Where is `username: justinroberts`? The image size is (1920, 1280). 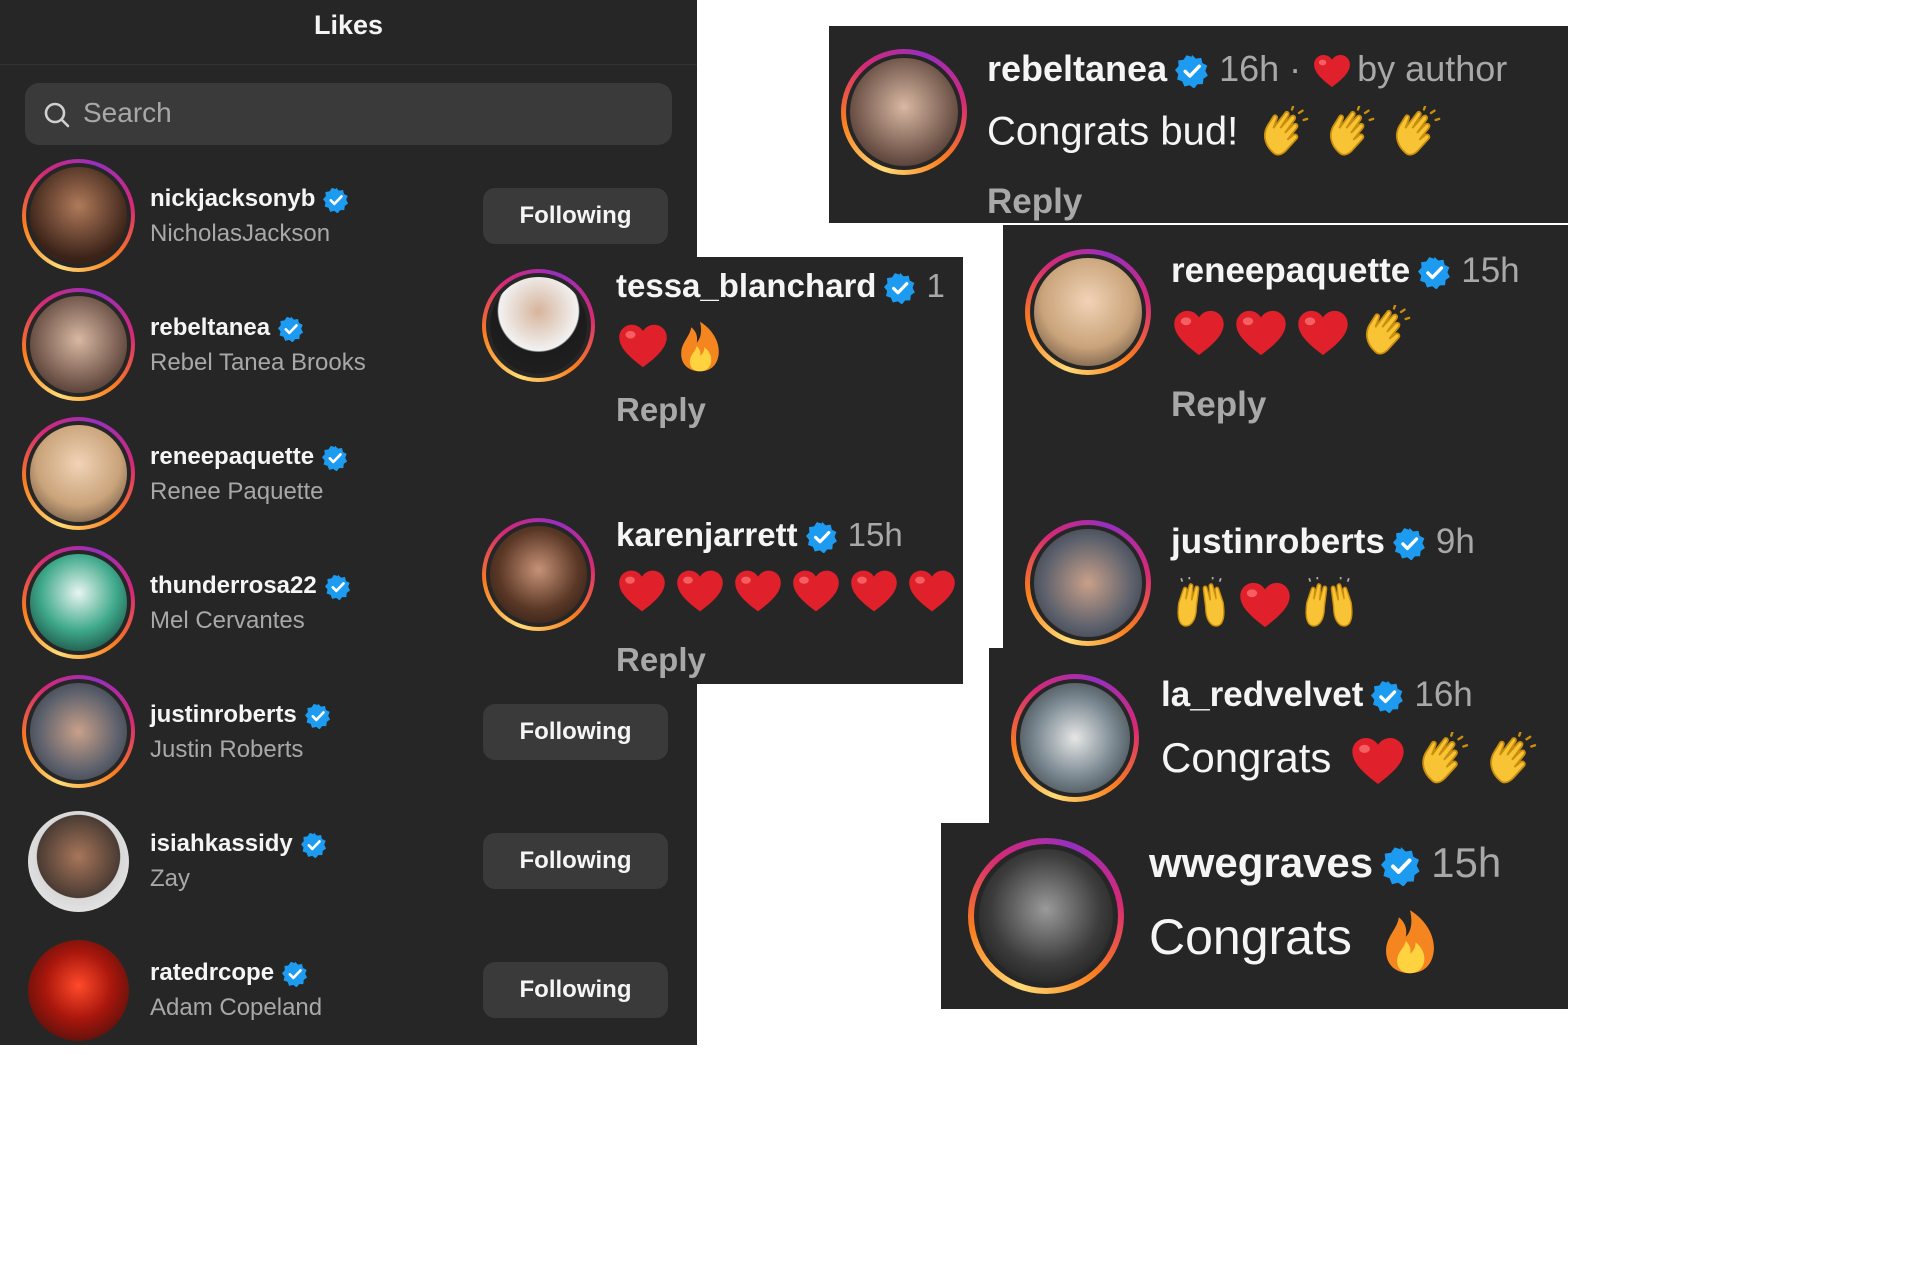 username: justinroberts is located at coordinates (223, 714).